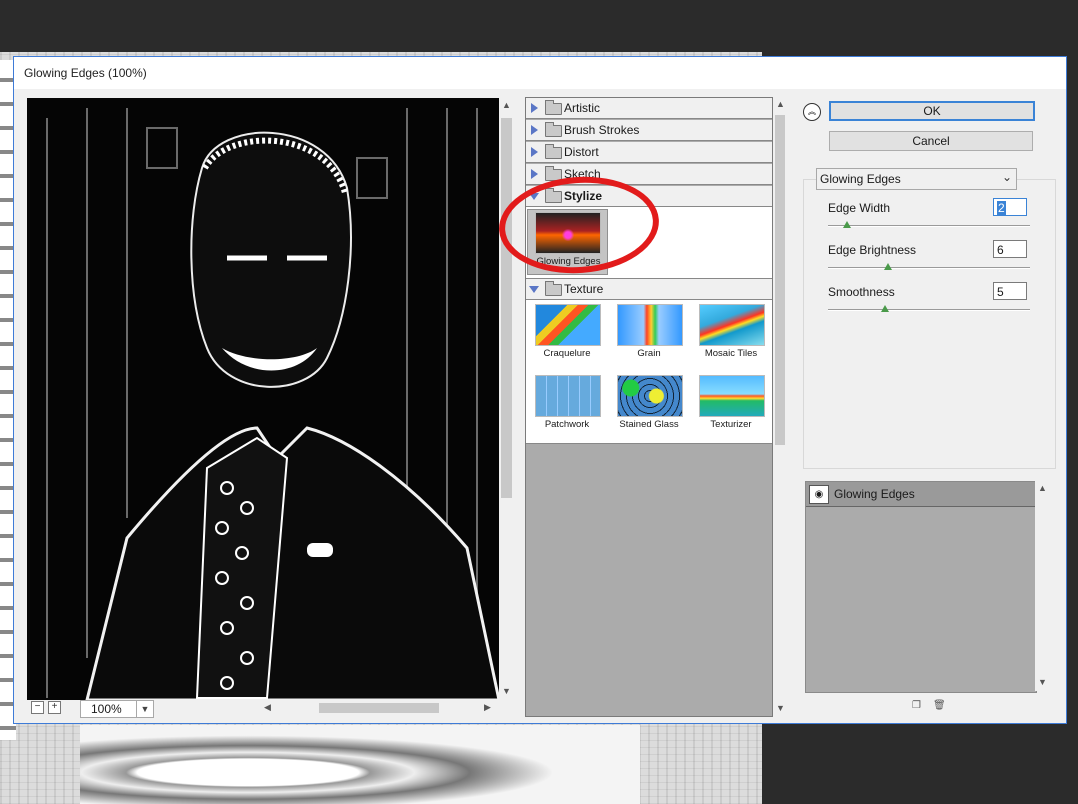 Image resolution: width=1078 pixels, height=804 pixels. What do you see at coordinates (567, 353) in the screenshot?
I see `filter-thumb-label: Craquelure` at bounding box center [567, 353].